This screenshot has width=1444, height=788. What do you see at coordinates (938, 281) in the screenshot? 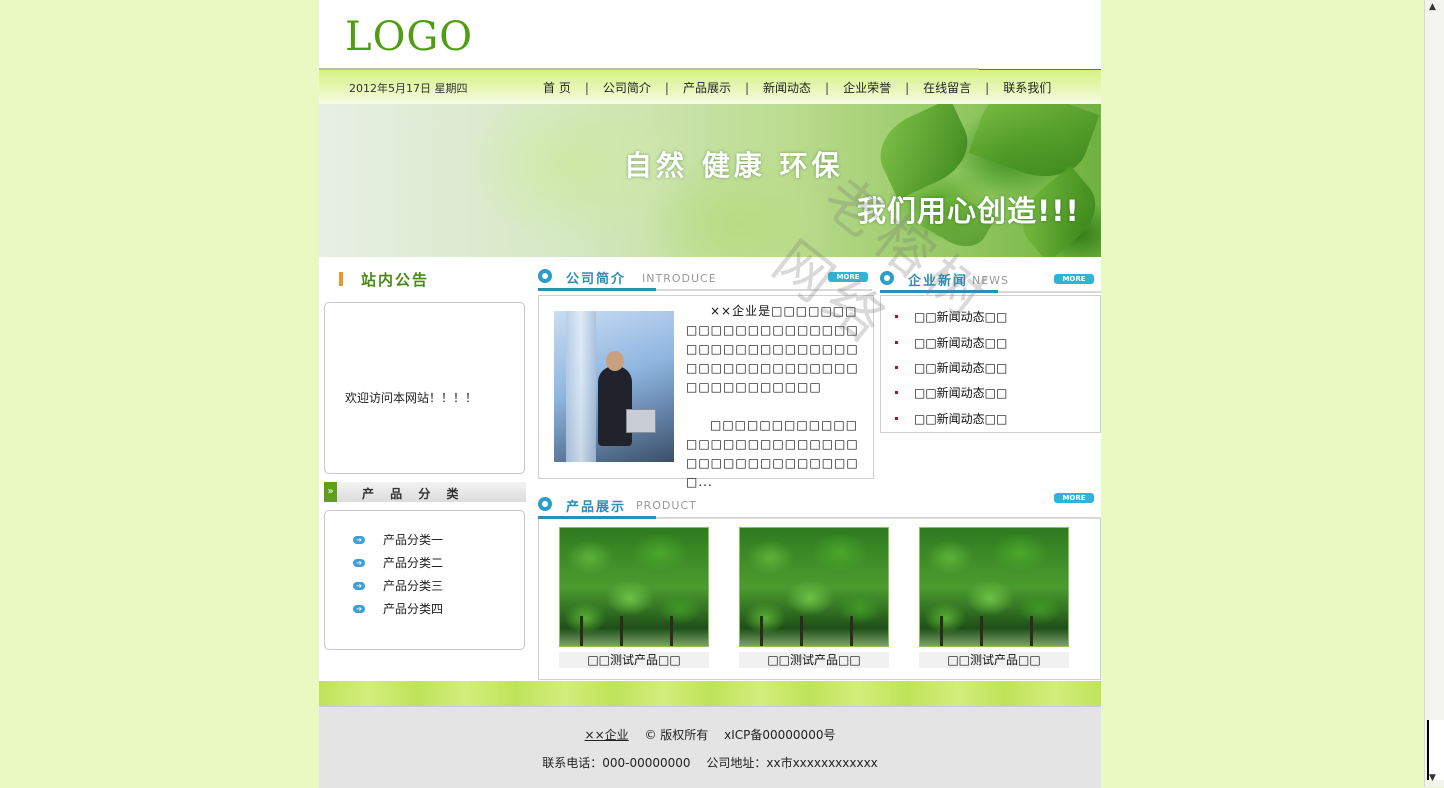
I see `news-title: 企业新闻` at bounding box center [938, 281].